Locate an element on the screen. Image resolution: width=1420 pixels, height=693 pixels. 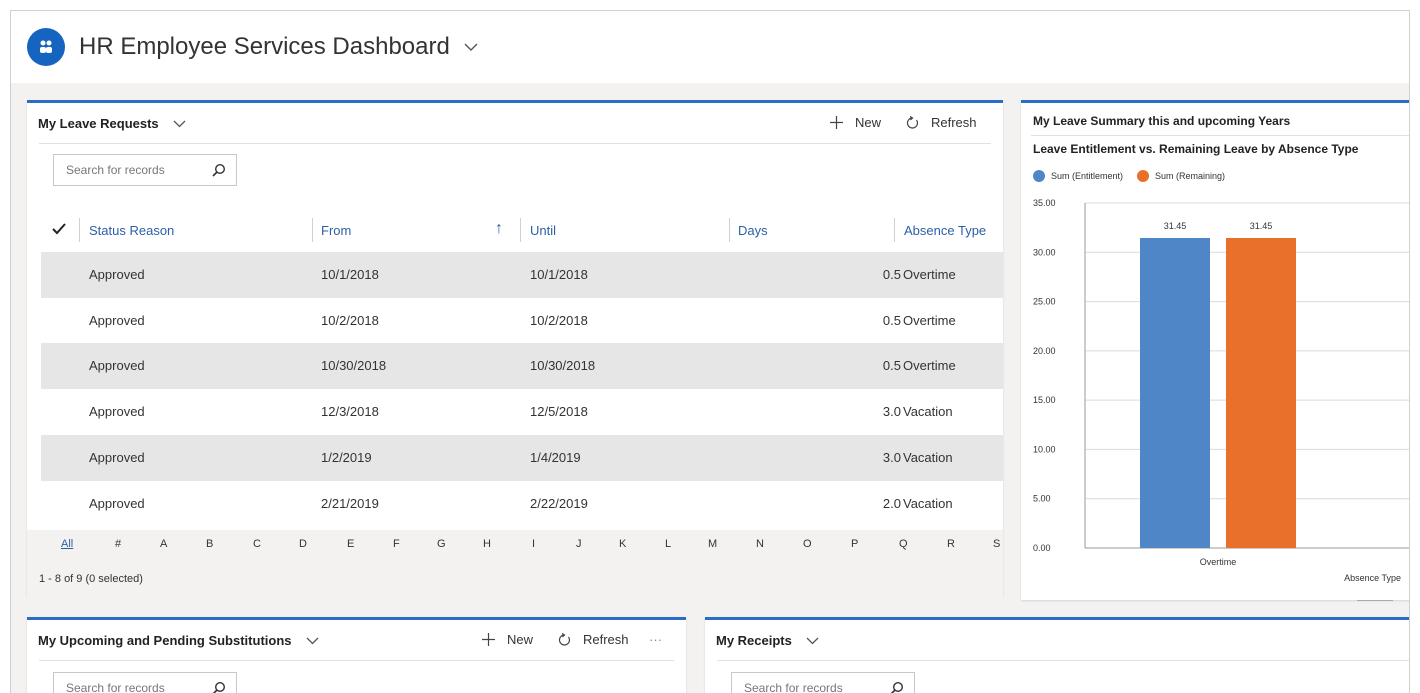
legend-item-remaining: Sum (Remaining) is located at coordinates (1181, 176).